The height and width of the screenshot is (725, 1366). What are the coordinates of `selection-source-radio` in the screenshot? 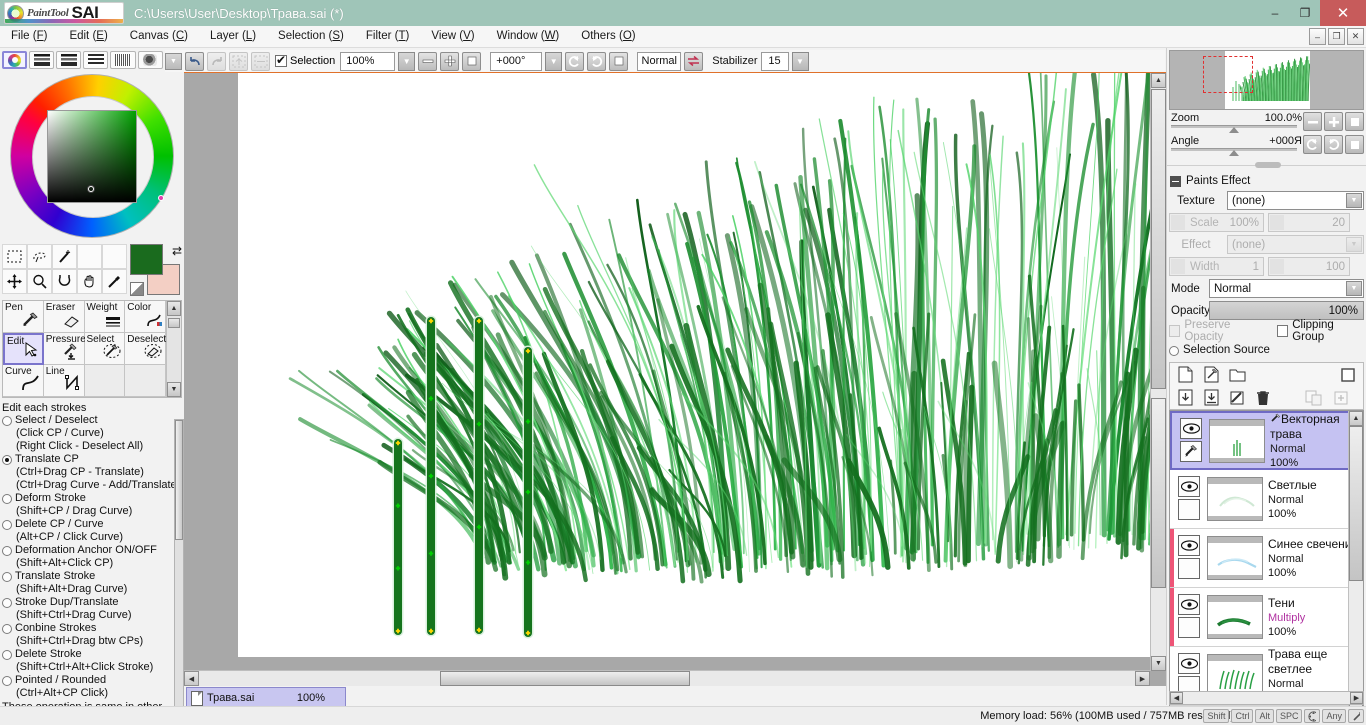 It's located at (1174, 351).